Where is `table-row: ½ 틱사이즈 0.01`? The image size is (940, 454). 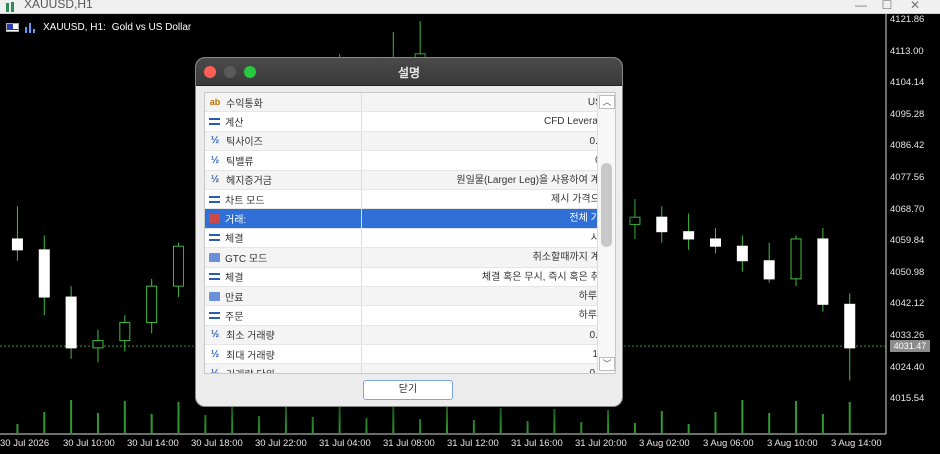 table-row: ½ 틱사이즈 0.01 is located at coordinates (410, 141).